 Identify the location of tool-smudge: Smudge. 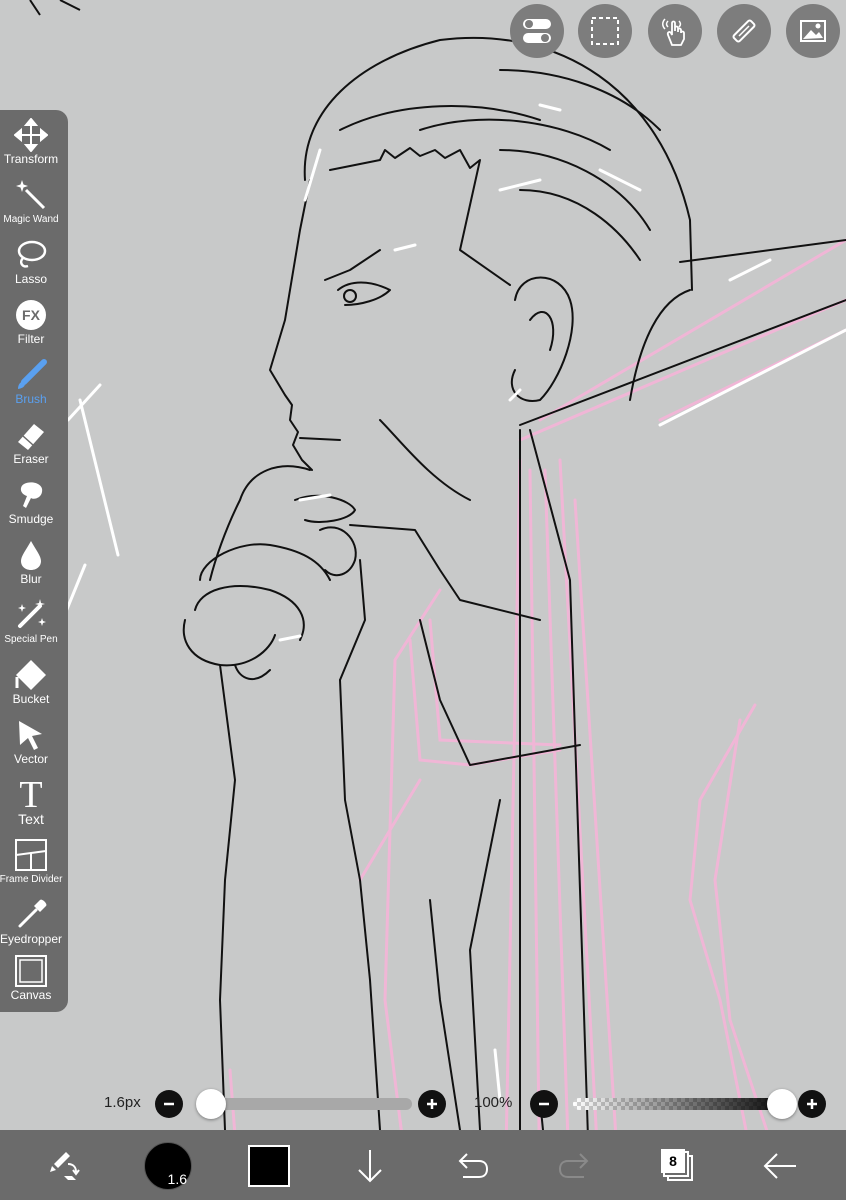
(31, 507).